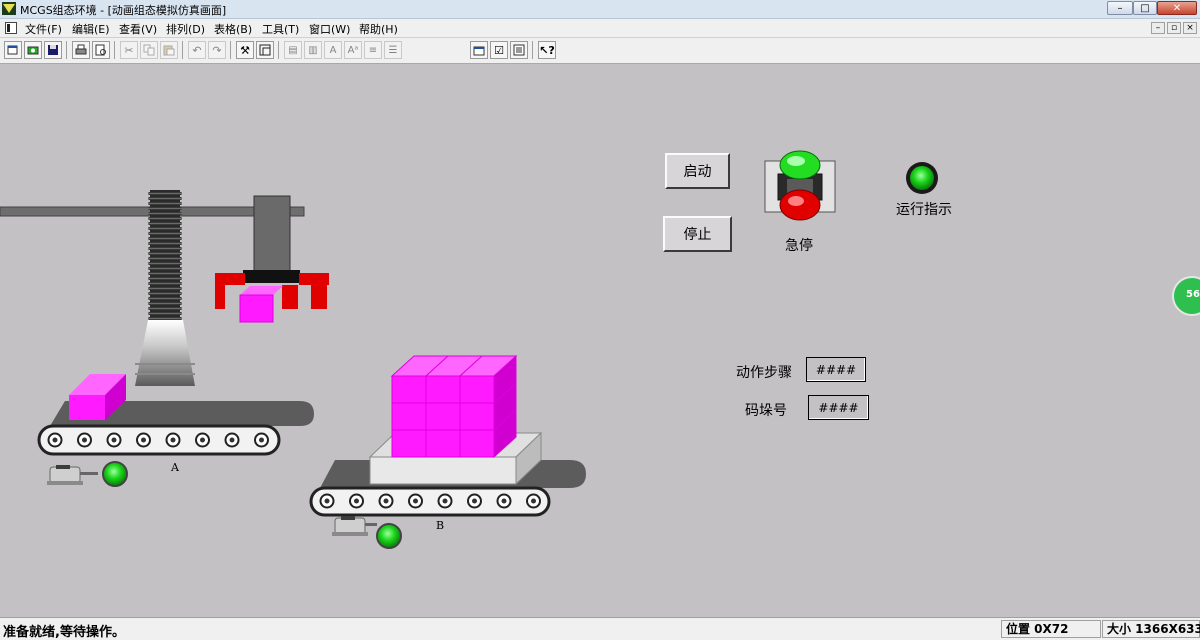 This screenshot has width=1200, height=640. What do you see at coordinates (33, 50) in the screenshot?
I see `open-icon` at bounding box center [33, 50].